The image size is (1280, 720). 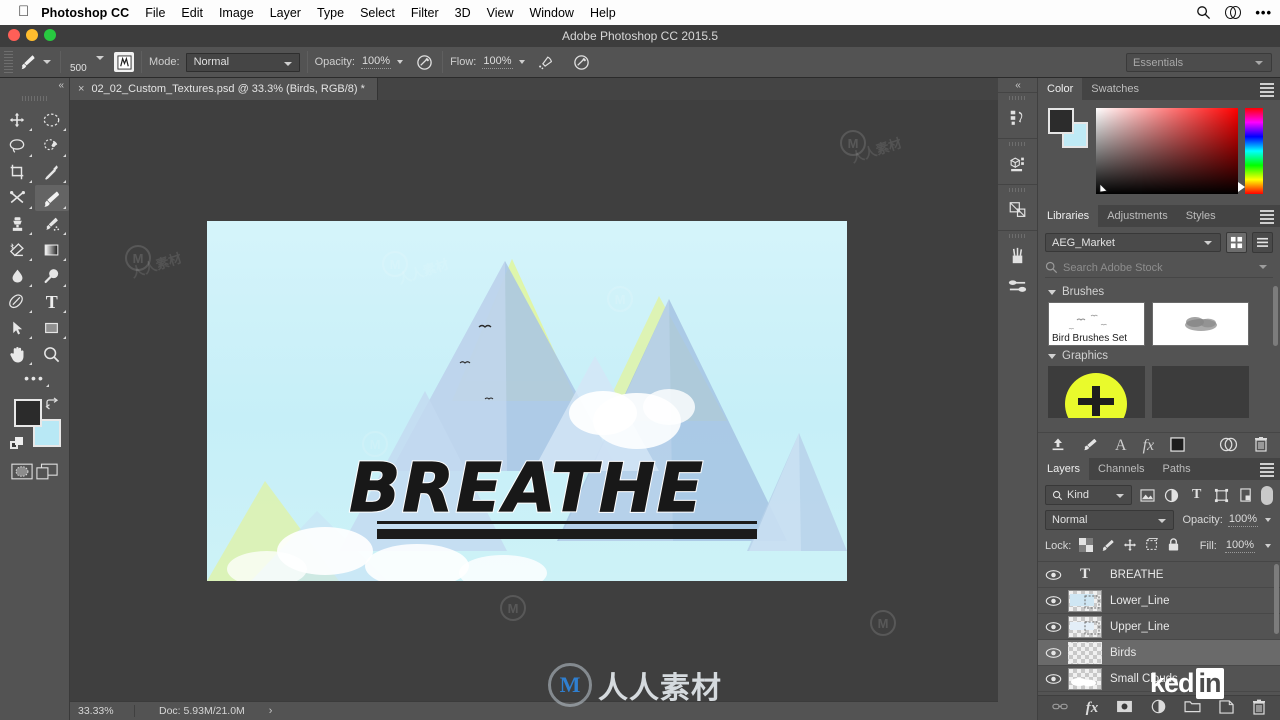 What do you see at coordinates (377, 13) in the screenshot?
I see `menu-select: Select` at bounding box center [377, 13].